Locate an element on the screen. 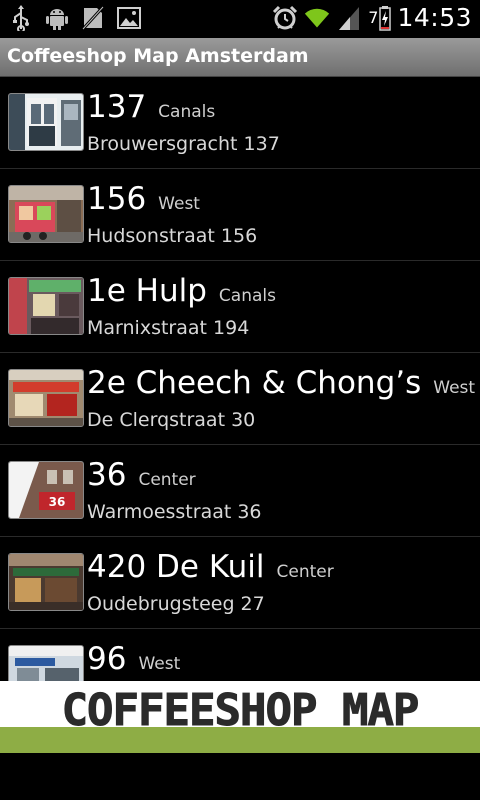 The image size is (480, 800). shop-name: 36 is located at coordinates (107, 475).